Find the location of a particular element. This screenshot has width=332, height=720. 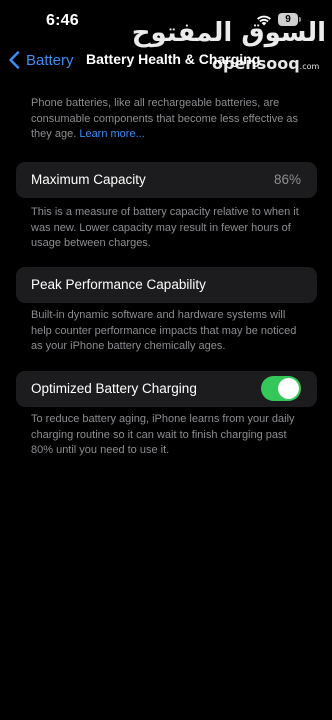

page-title: Battery Health & Charging is located at coordinates (173, 59).